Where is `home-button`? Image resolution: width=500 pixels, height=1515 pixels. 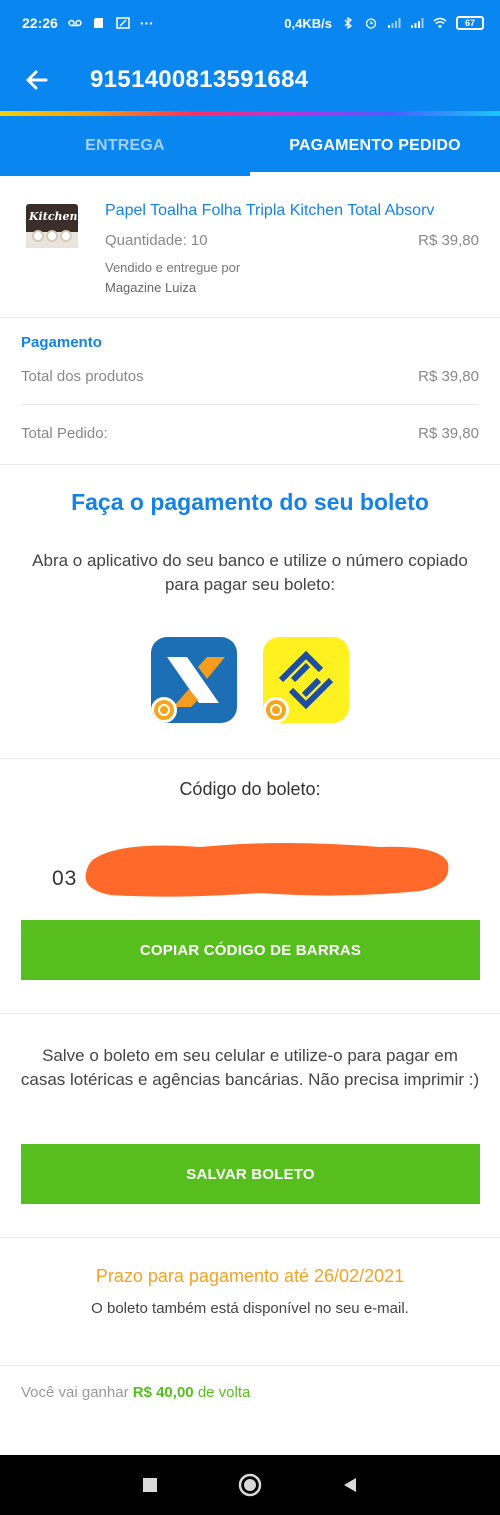 home-button is located at coordinates (250, 1485).